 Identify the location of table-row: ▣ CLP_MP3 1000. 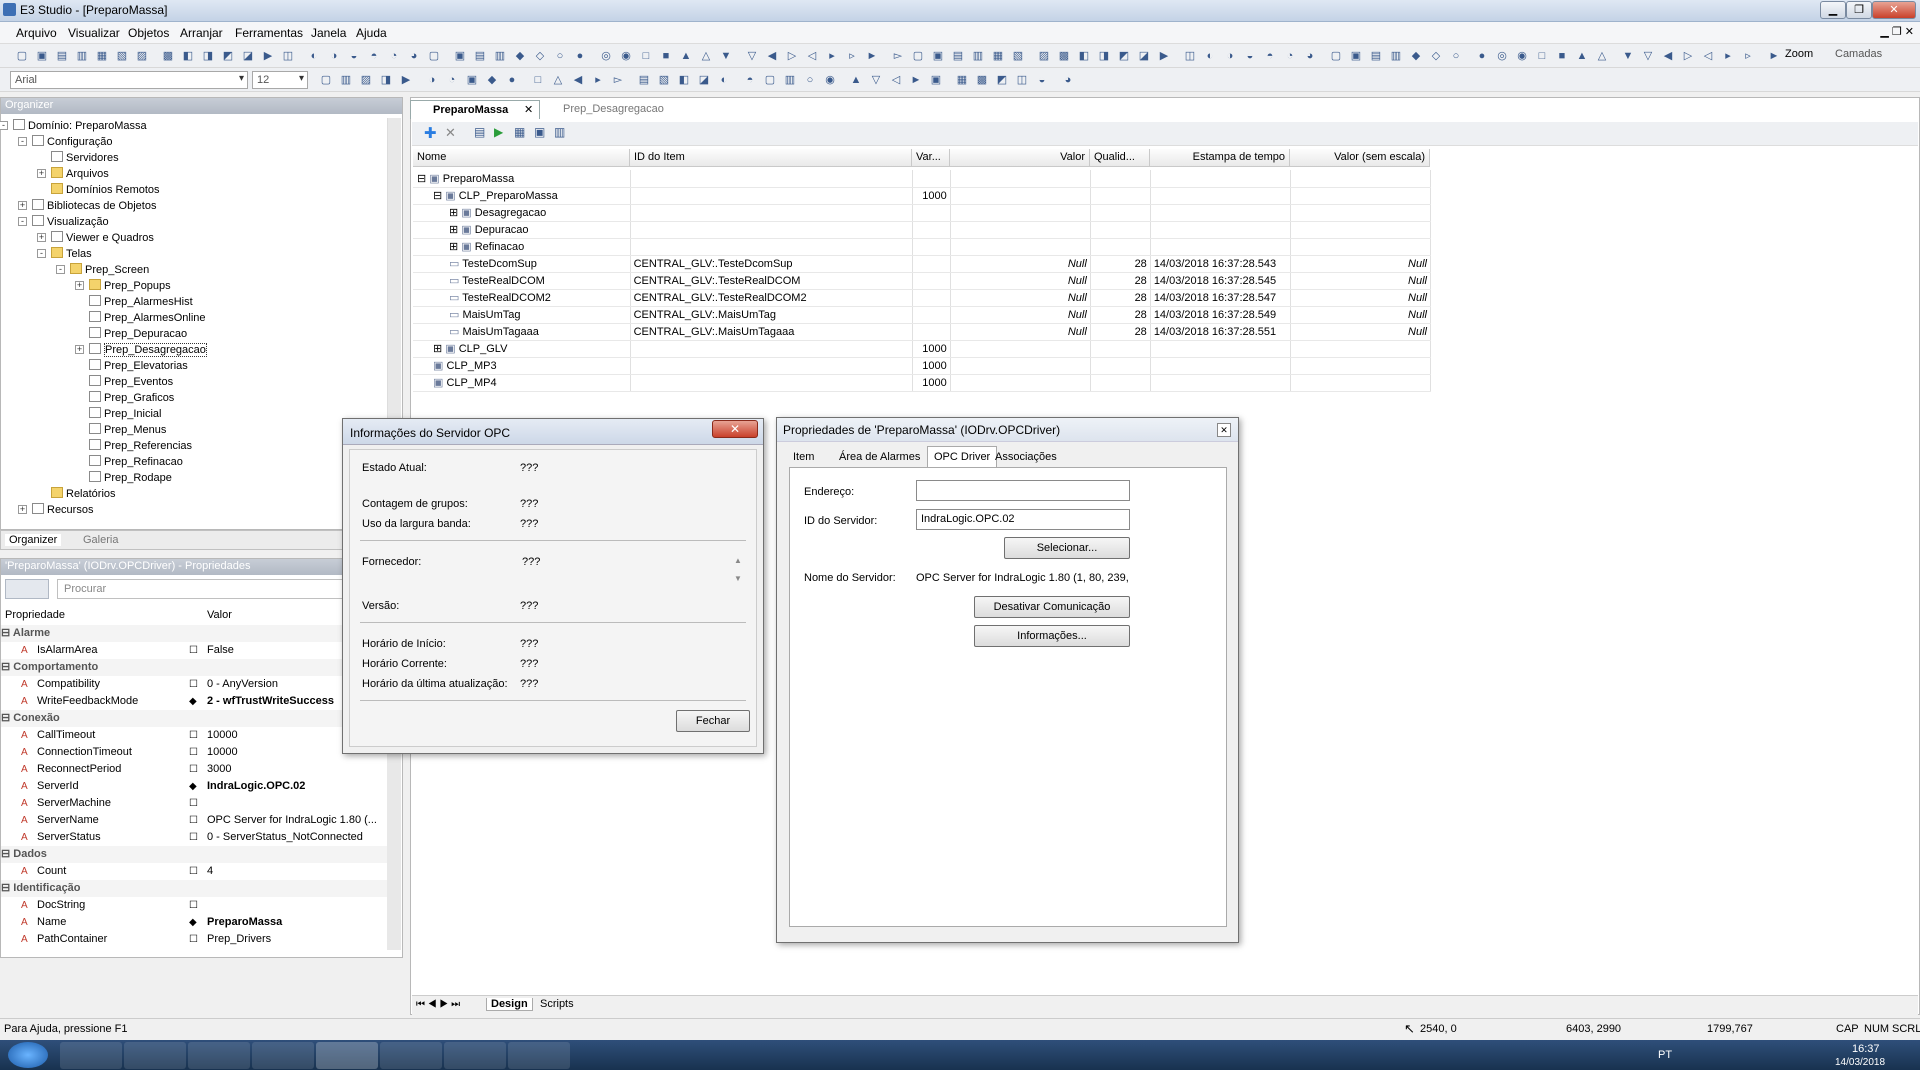
(922, 366).